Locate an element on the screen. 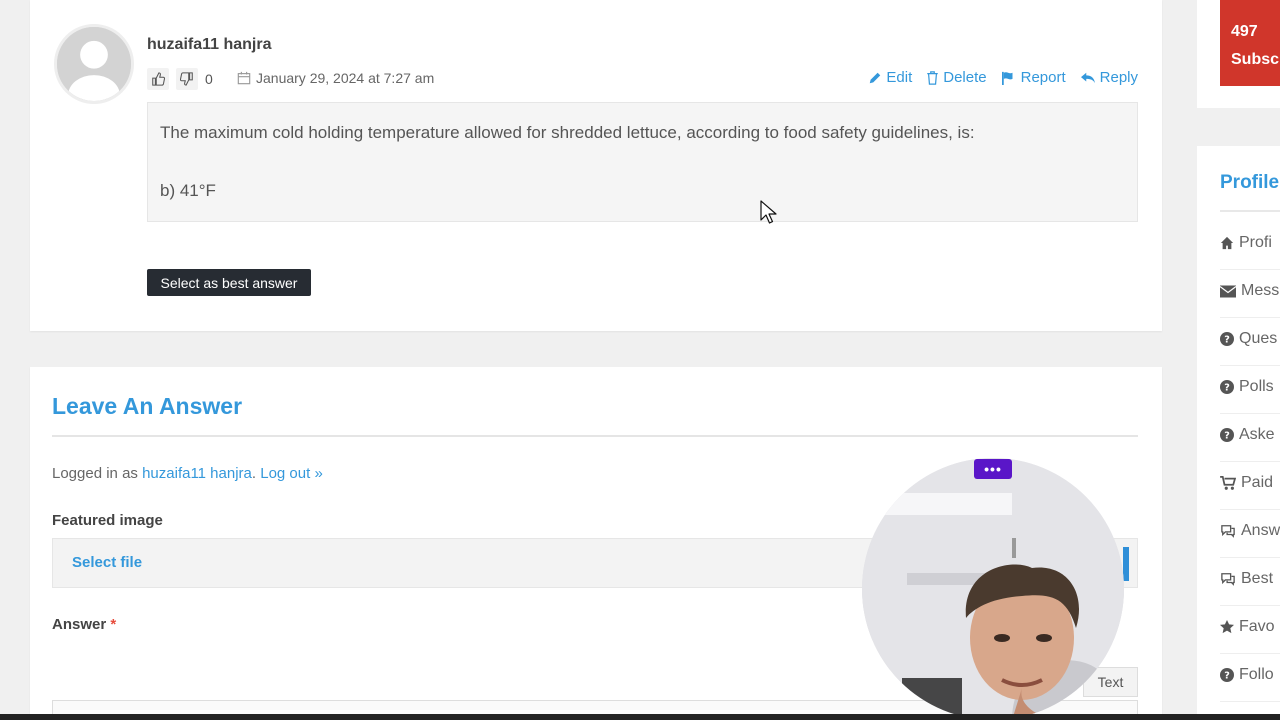  logout-link: Log out » is located at coordinates (291, 473).